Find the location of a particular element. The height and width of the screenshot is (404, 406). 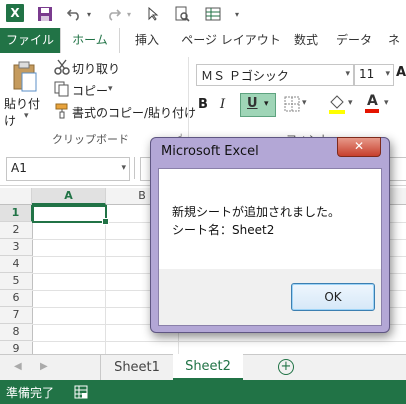

copy-dropdown-icon: ▾ is located at coordinates (110, 89).